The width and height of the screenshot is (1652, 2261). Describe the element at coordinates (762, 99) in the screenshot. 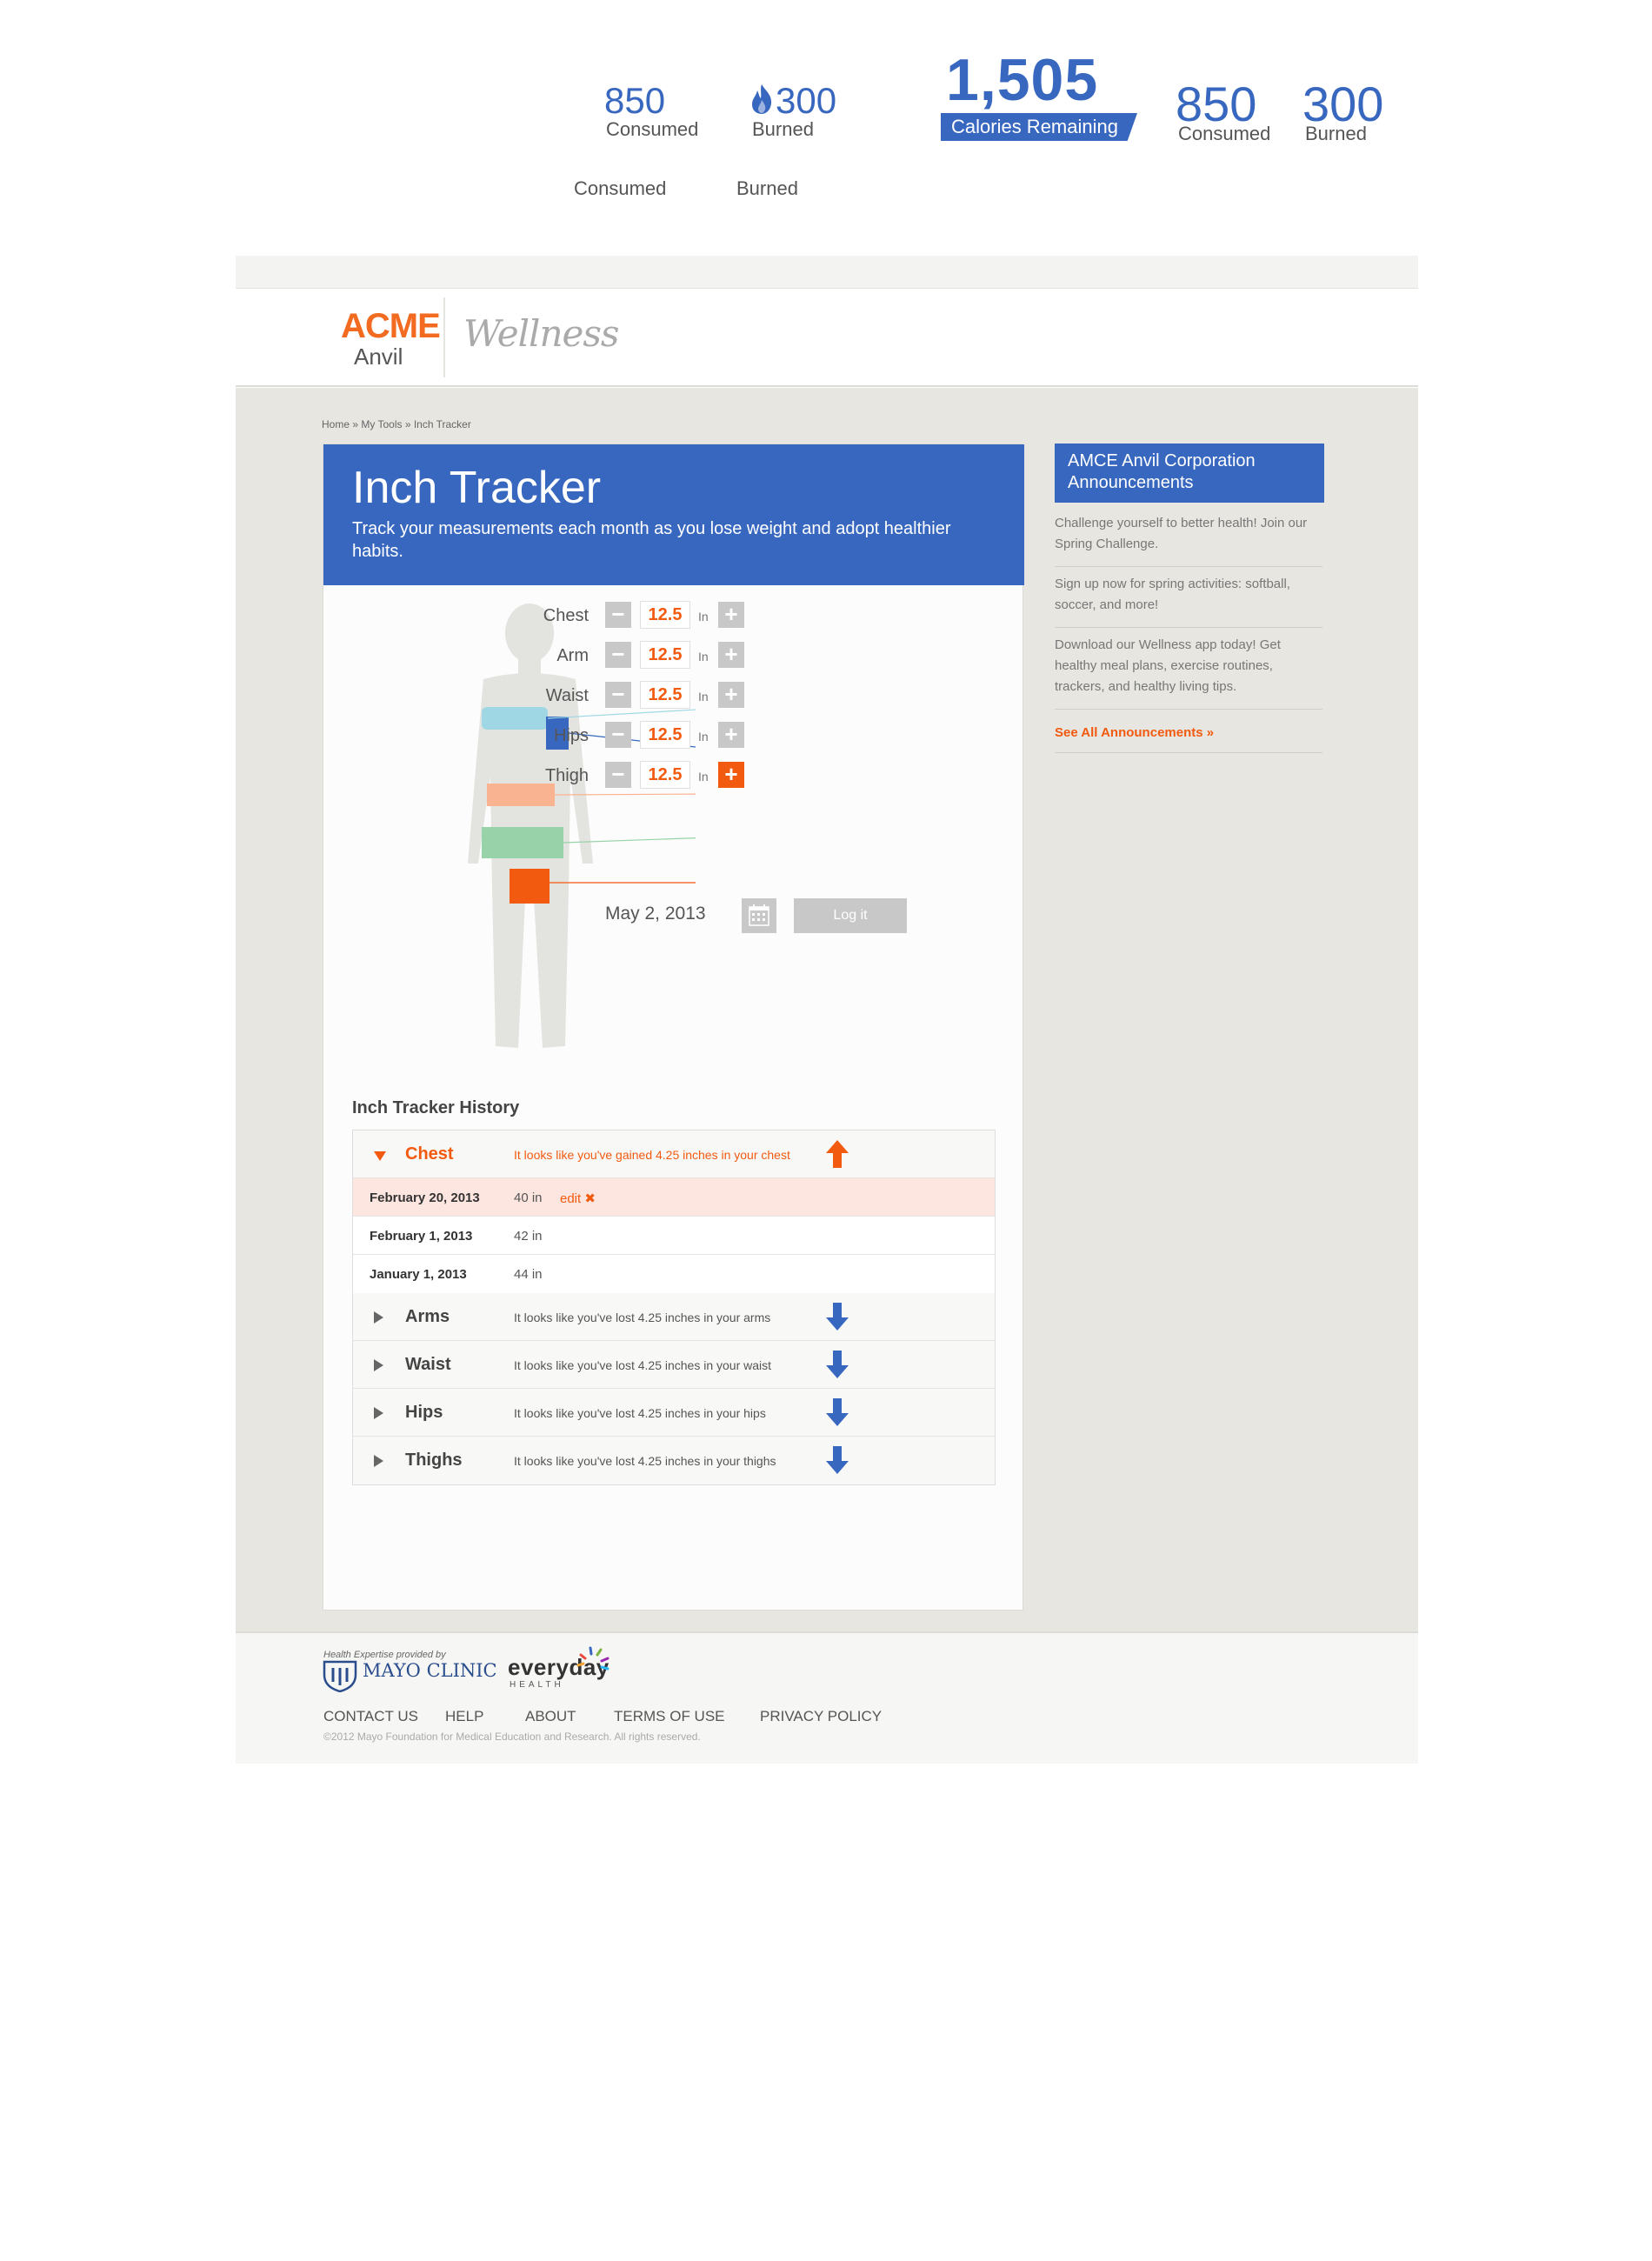

I see `flame-icon` at that location.